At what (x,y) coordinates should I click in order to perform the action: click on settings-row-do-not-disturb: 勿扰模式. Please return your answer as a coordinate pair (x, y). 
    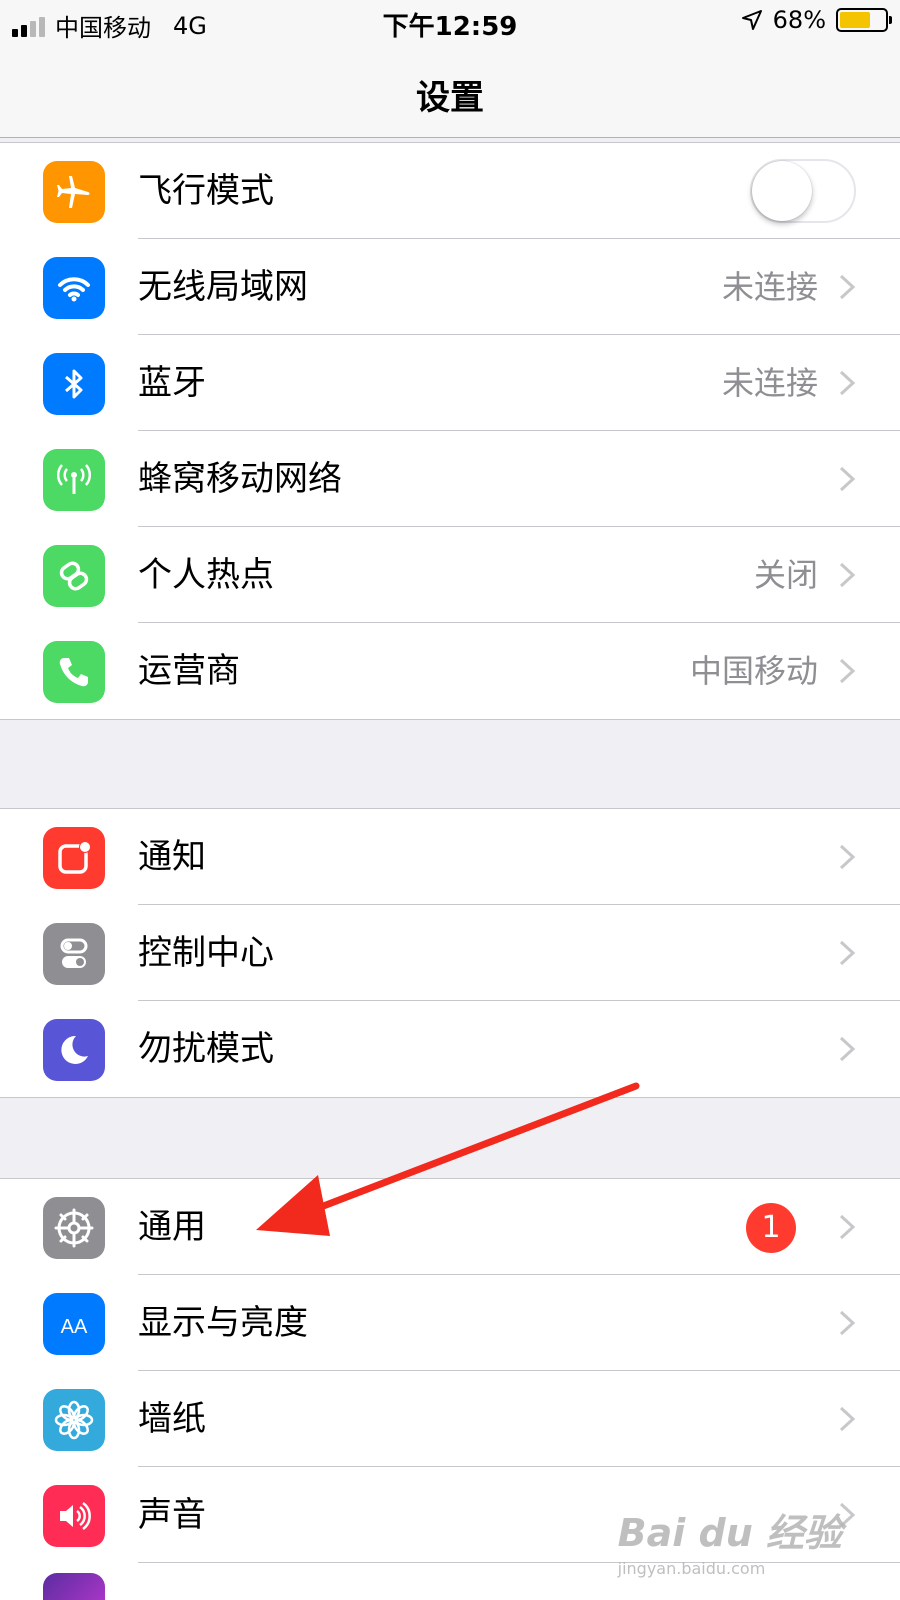
    Looking at the image, I should click on (450, 1049).